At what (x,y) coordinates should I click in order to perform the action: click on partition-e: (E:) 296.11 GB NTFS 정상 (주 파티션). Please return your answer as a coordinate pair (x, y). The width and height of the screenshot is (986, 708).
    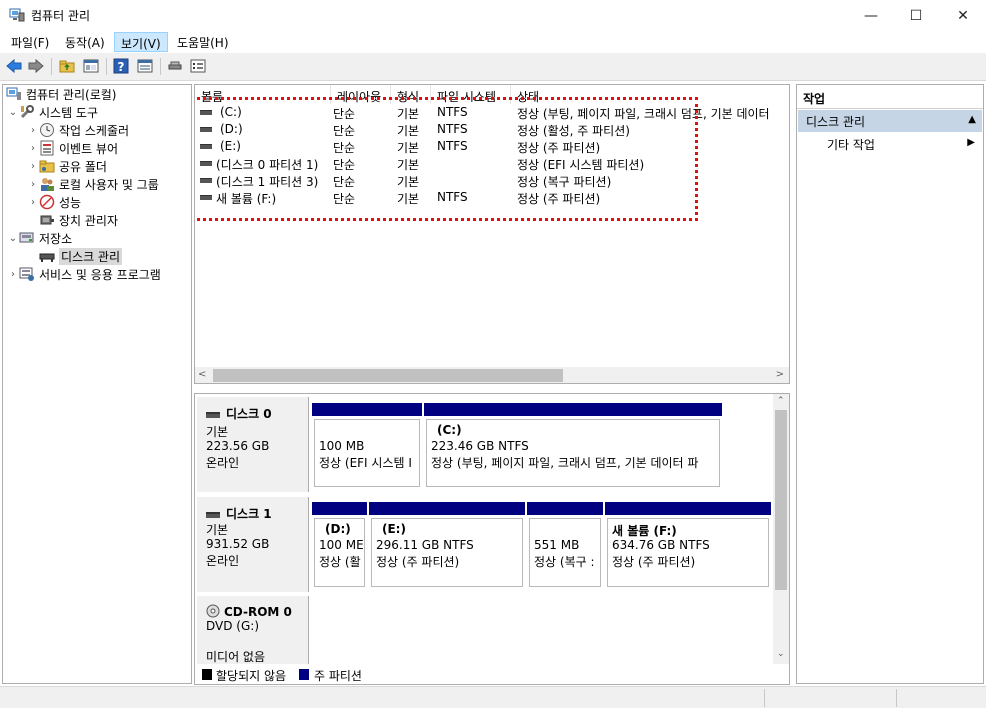
    Looking at the image, I should click on (447, 545).